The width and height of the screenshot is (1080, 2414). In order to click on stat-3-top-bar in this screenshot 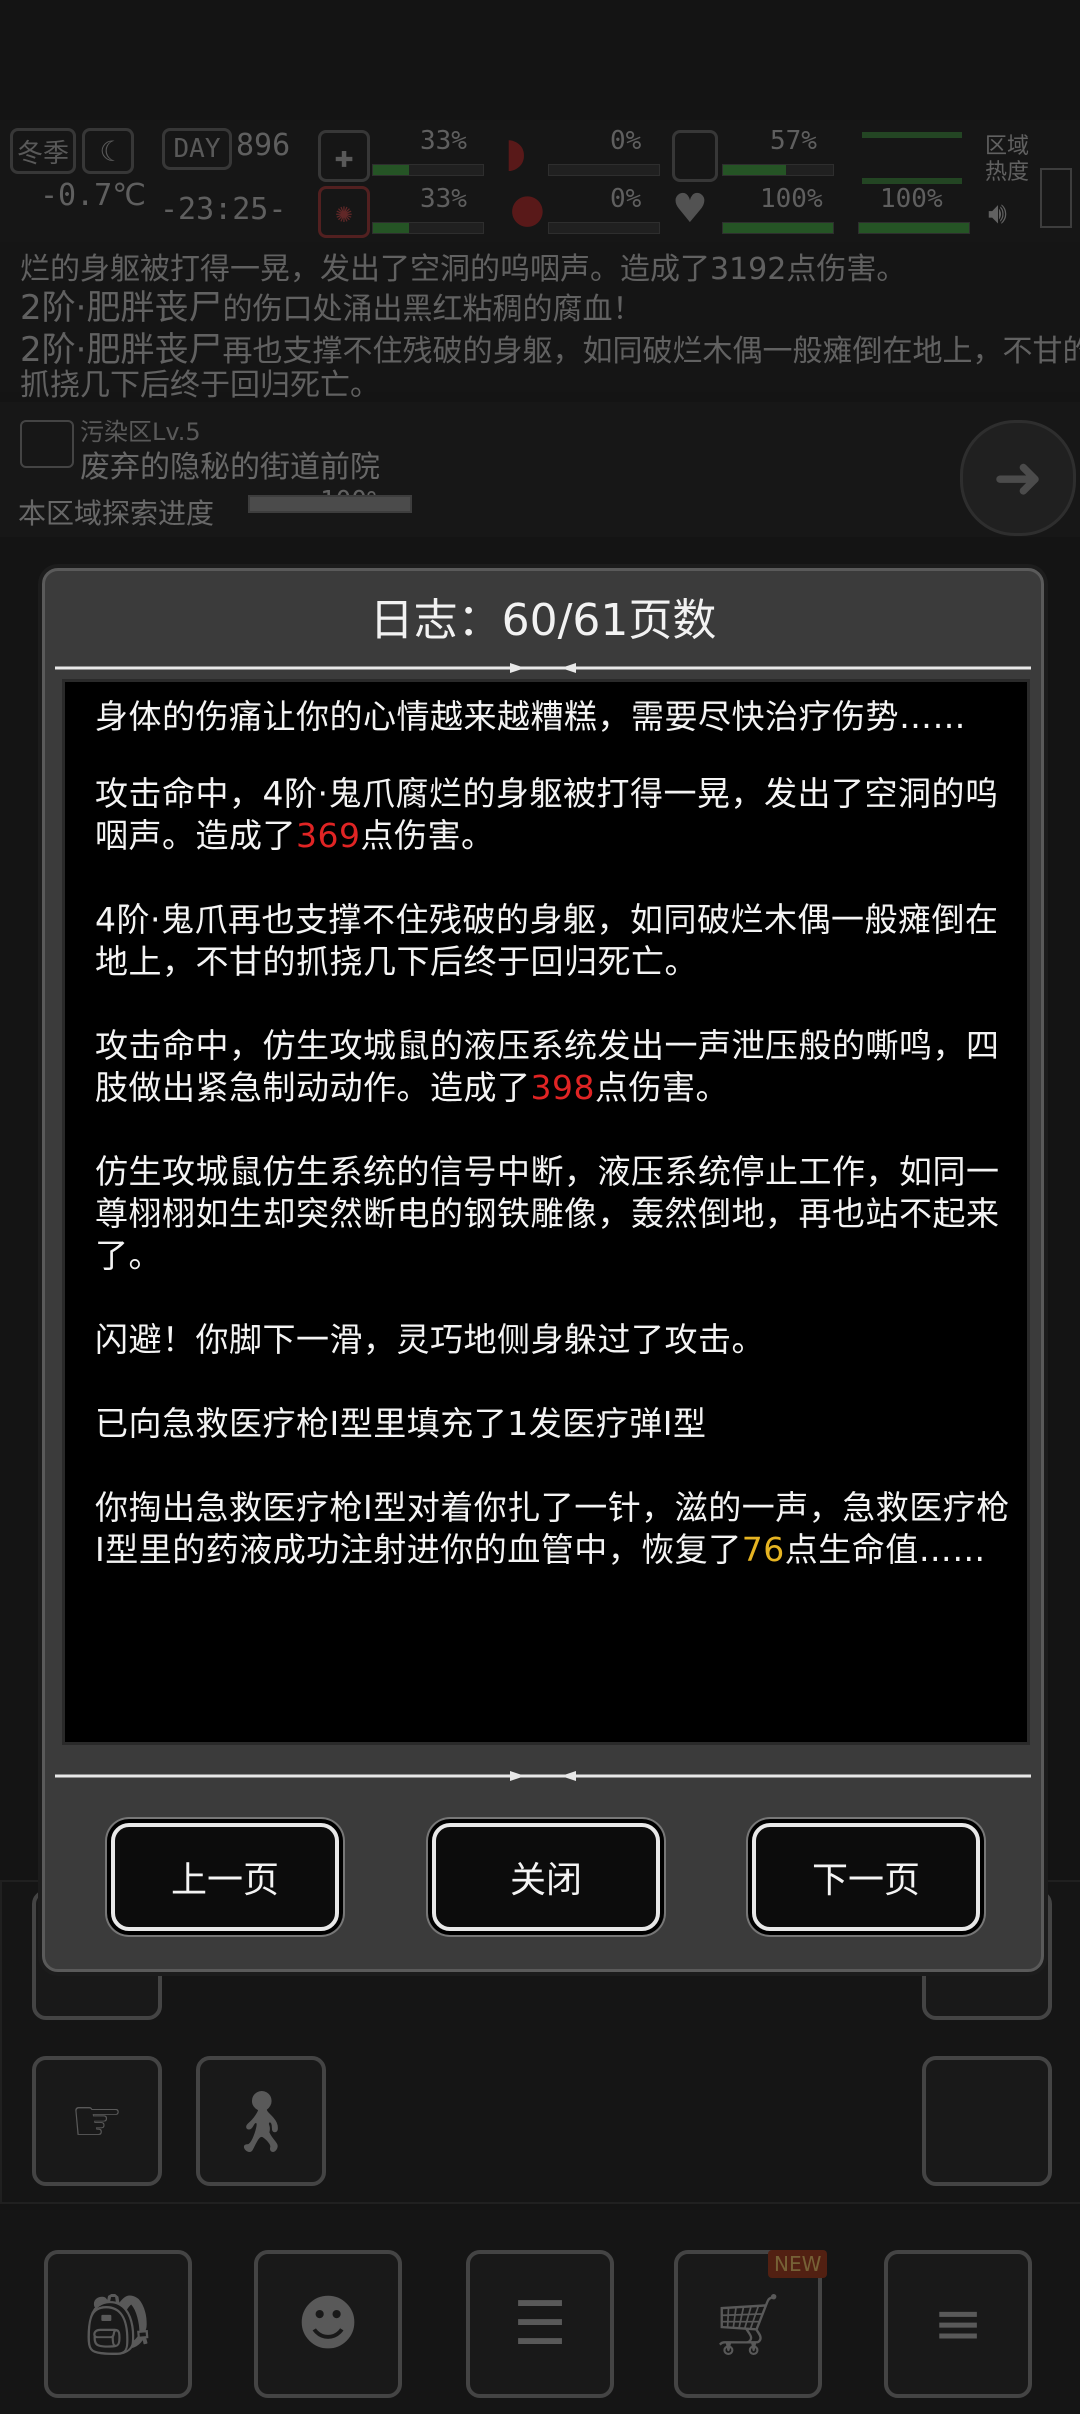, I will do `click(778, 170)`.